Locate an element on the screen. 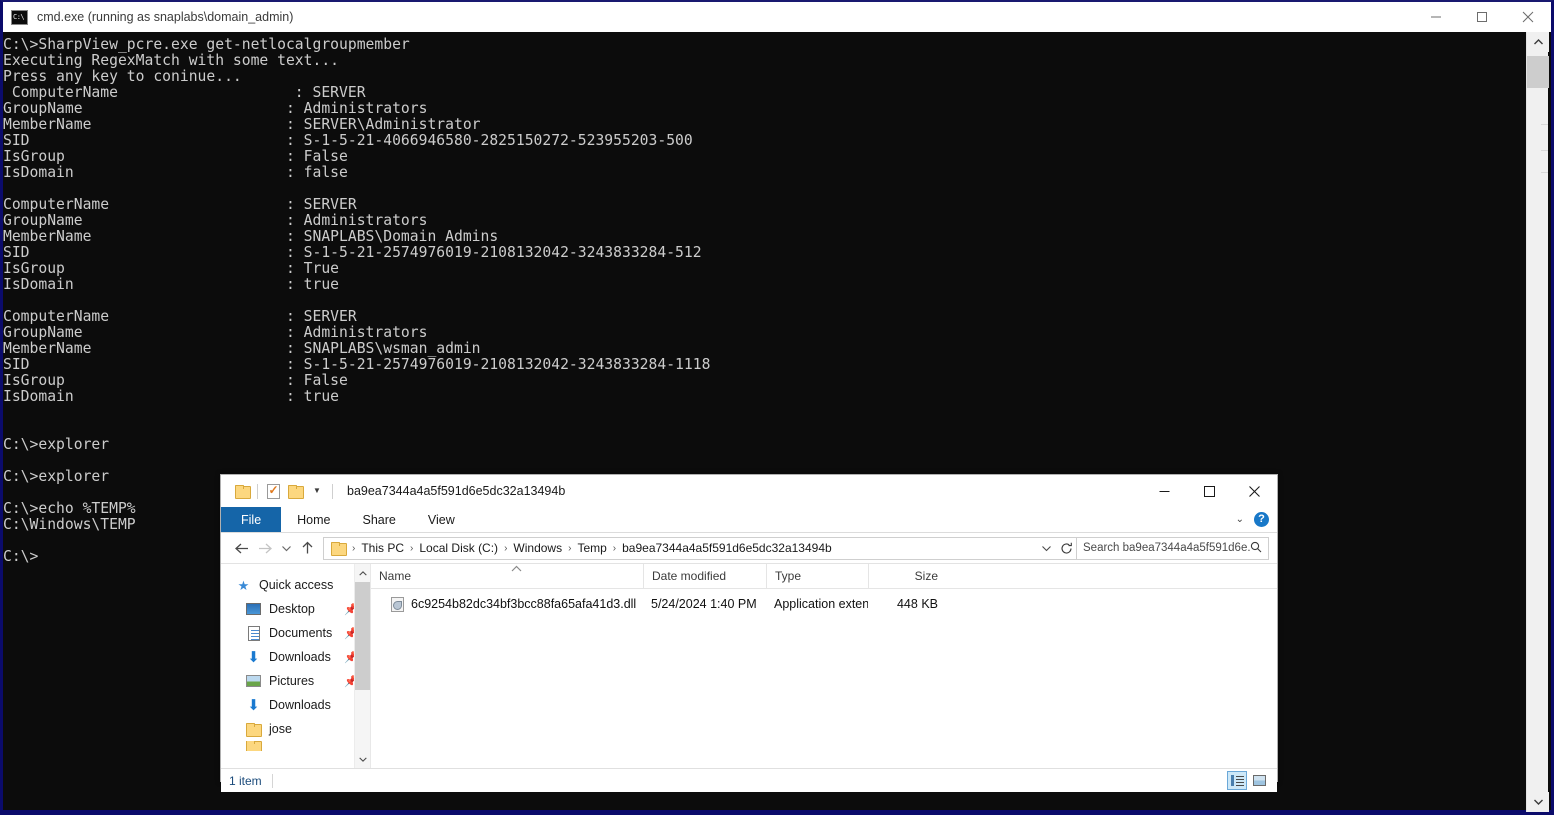 The height and width of the screenshot is (815, 1554). explorer-close-button is located at coordinates (1254, 491).